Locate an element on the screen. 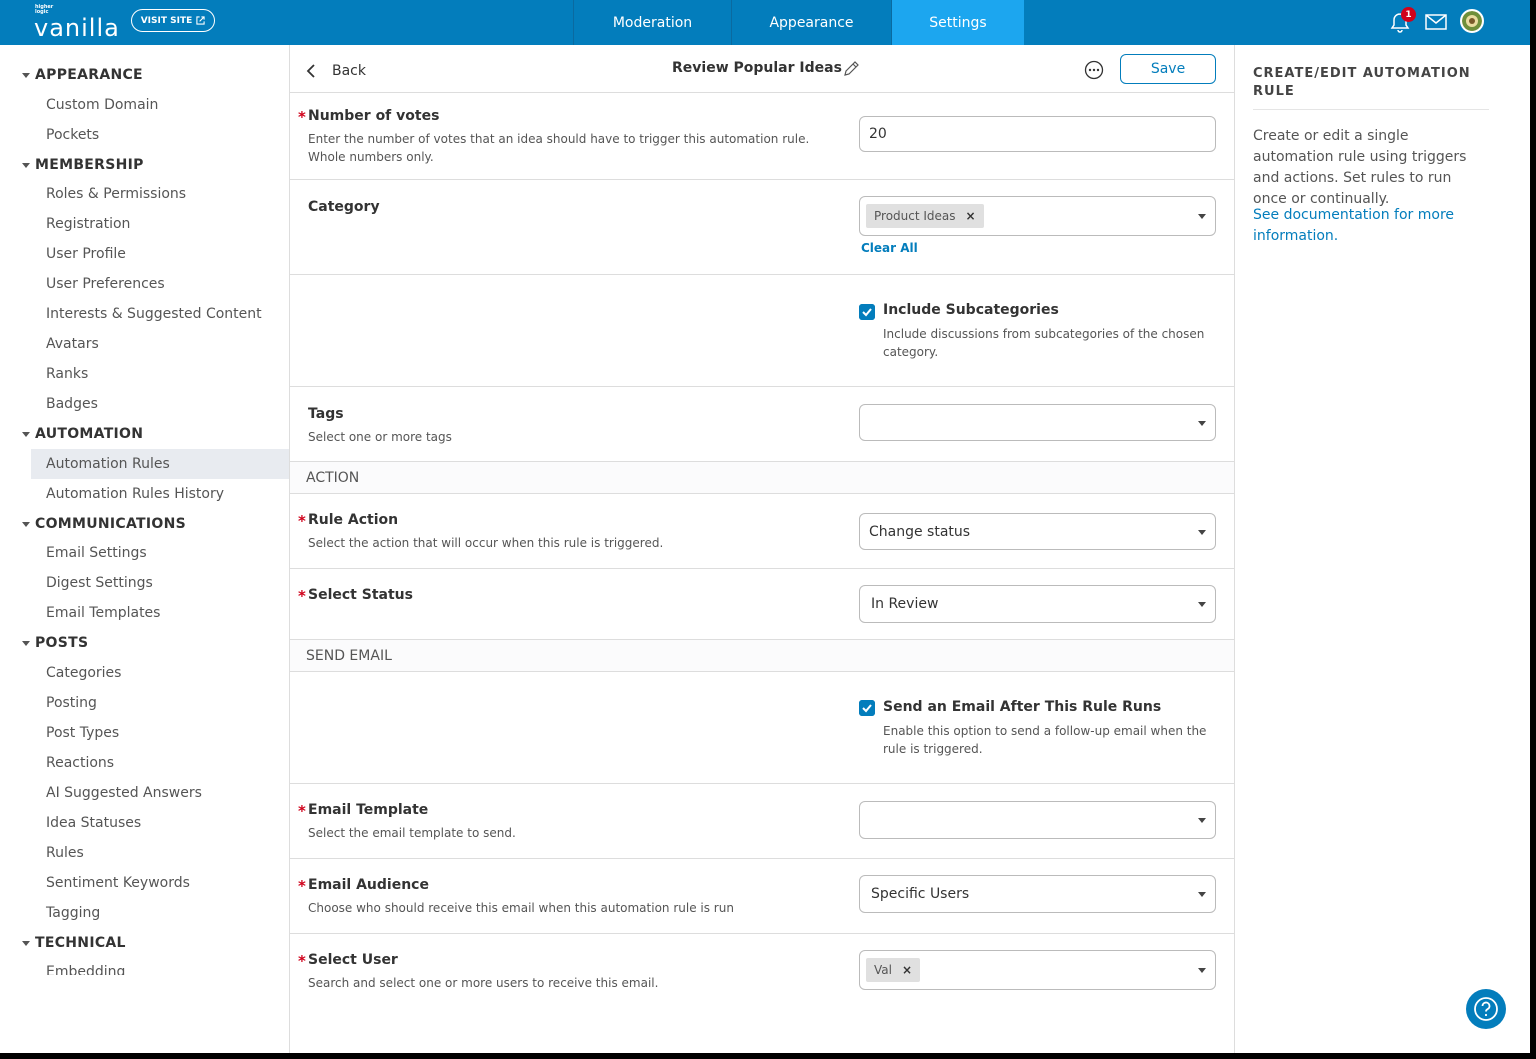  sidebar-item-pockets: Pockets is located at coordinates (160, 135).